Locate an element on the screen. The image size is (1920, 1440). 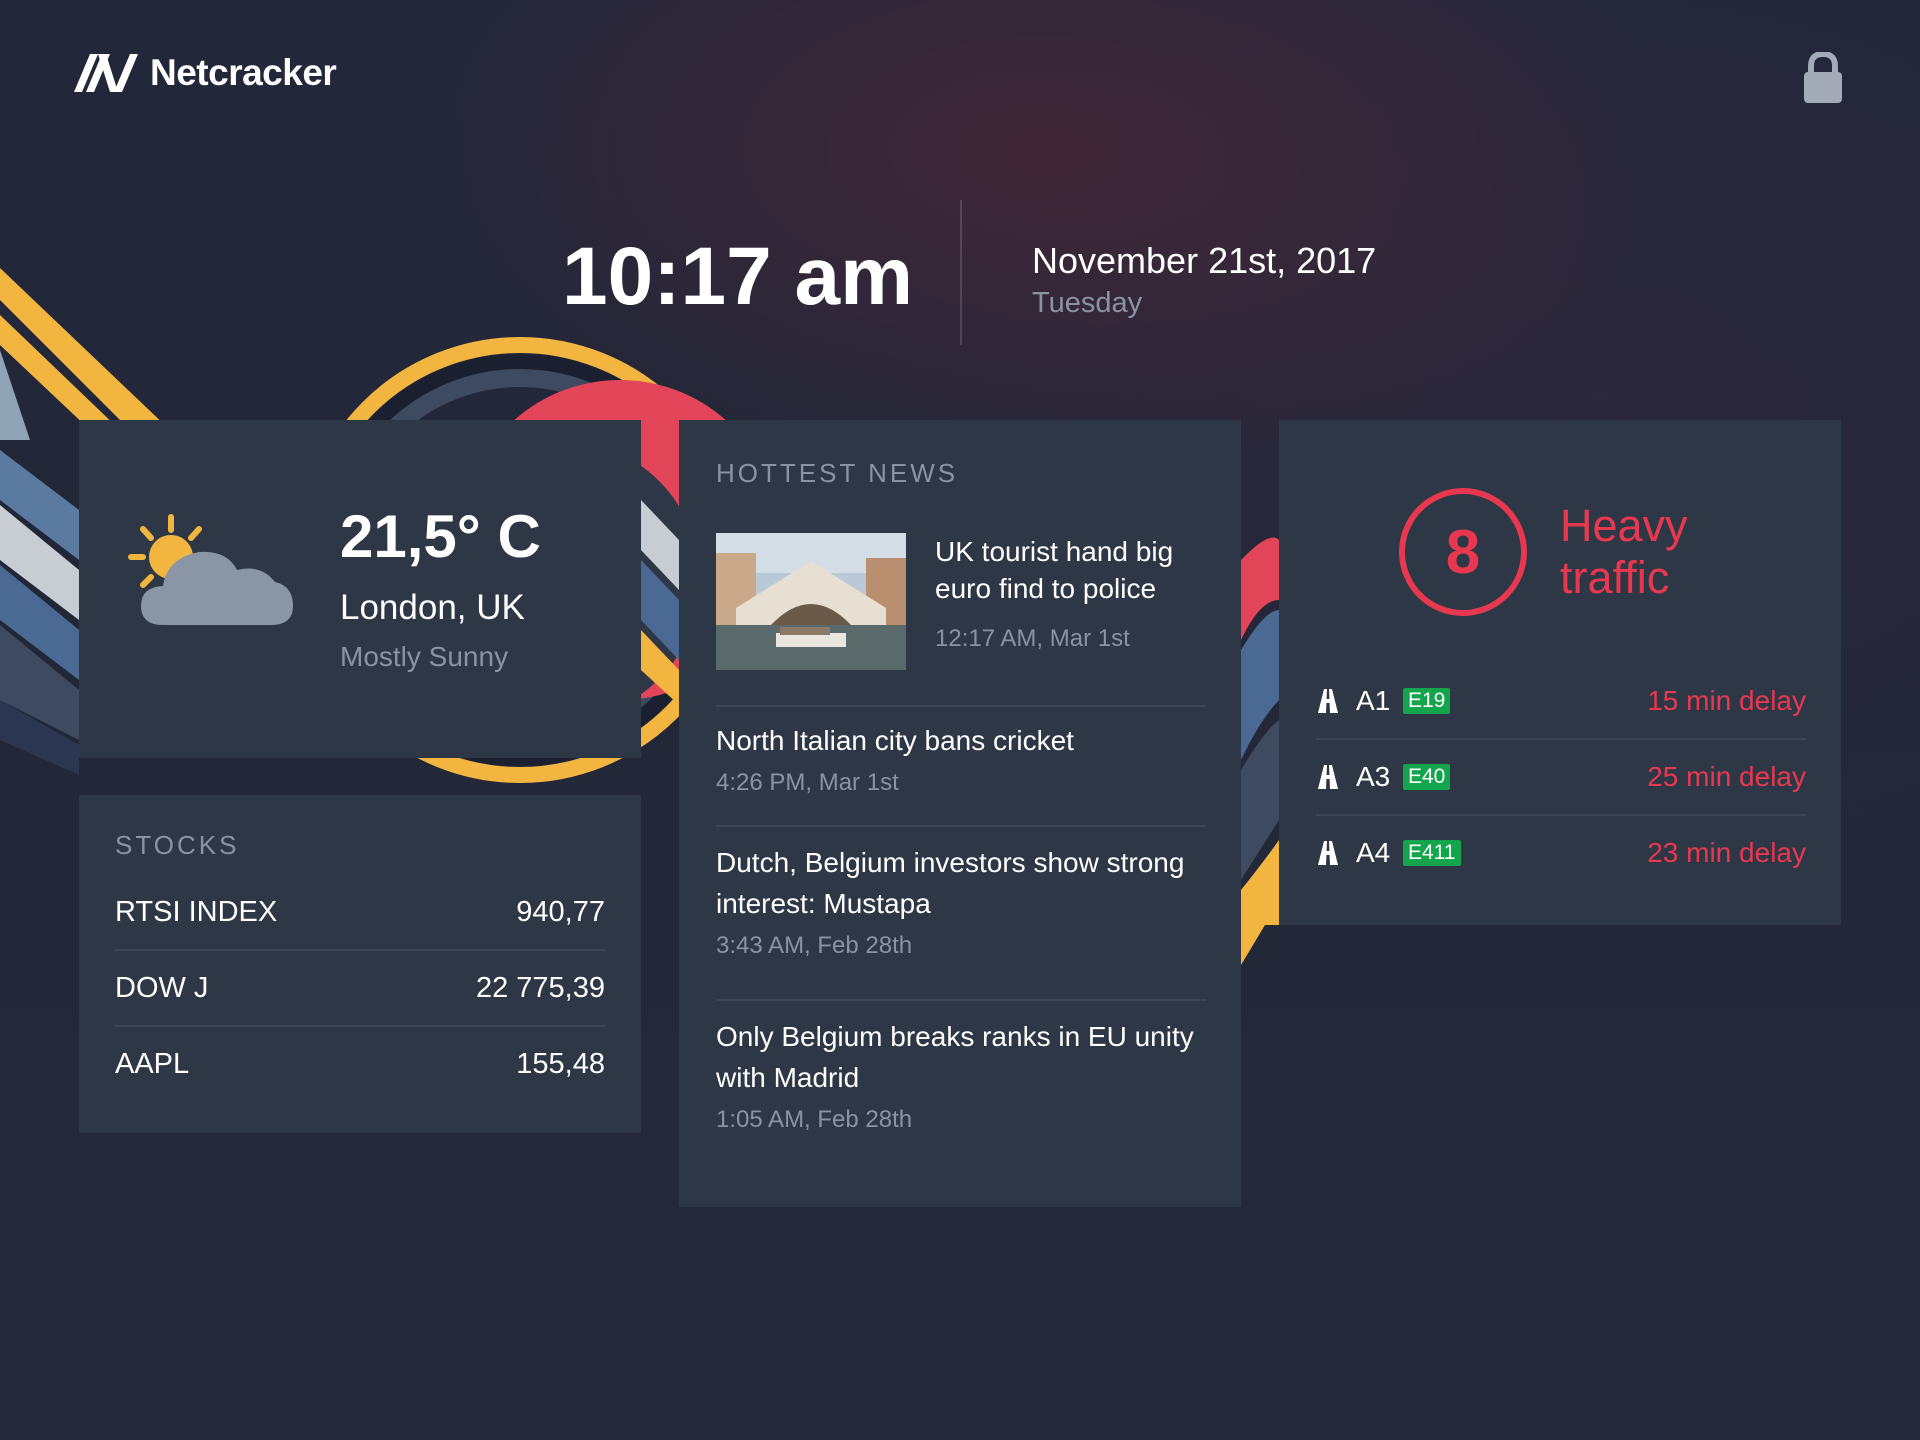
road-euro-badge: E19 is located at coordinates (1427, 701).